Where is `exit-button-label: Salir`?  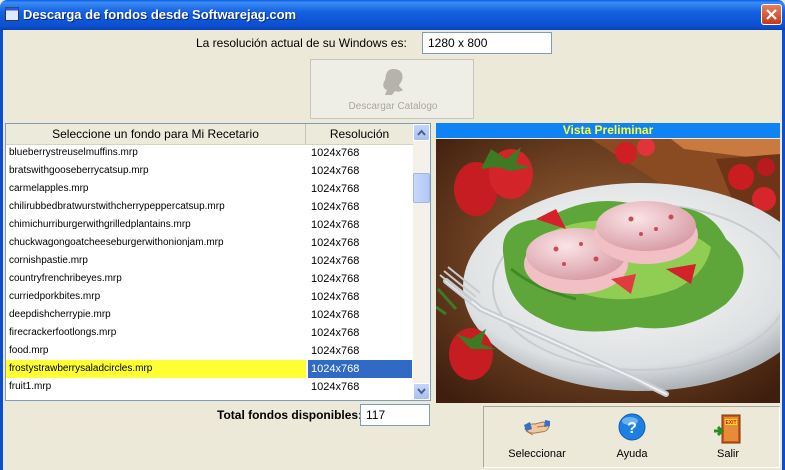
exit-button-label: Salir is located at coordinates (727, 454).